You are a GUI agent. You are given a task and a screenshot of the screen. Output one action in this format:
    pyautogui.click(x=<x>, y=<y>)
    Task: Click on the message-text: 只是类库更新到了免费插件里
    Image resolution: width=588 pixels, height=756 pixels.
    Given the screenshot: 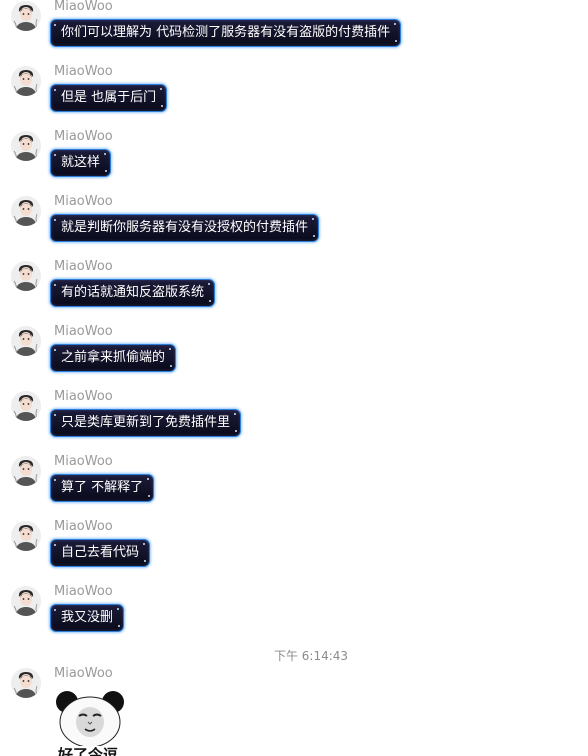 What is the action you would take?
    pyautogui.click(x=146, y=422)
    